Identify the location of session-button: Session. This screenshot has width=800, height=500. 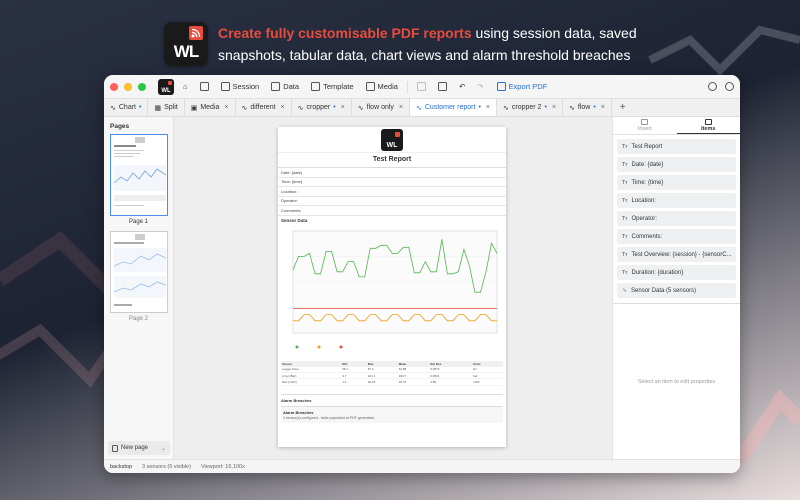
(240, 86).